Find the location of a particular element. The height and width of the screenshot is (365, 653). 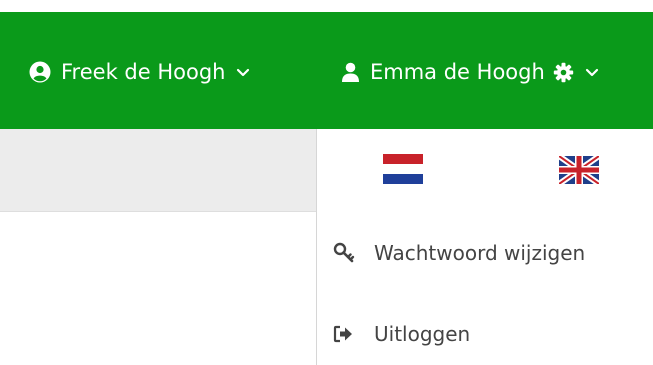

sign-out-icon is located at coordinates (345, 334).